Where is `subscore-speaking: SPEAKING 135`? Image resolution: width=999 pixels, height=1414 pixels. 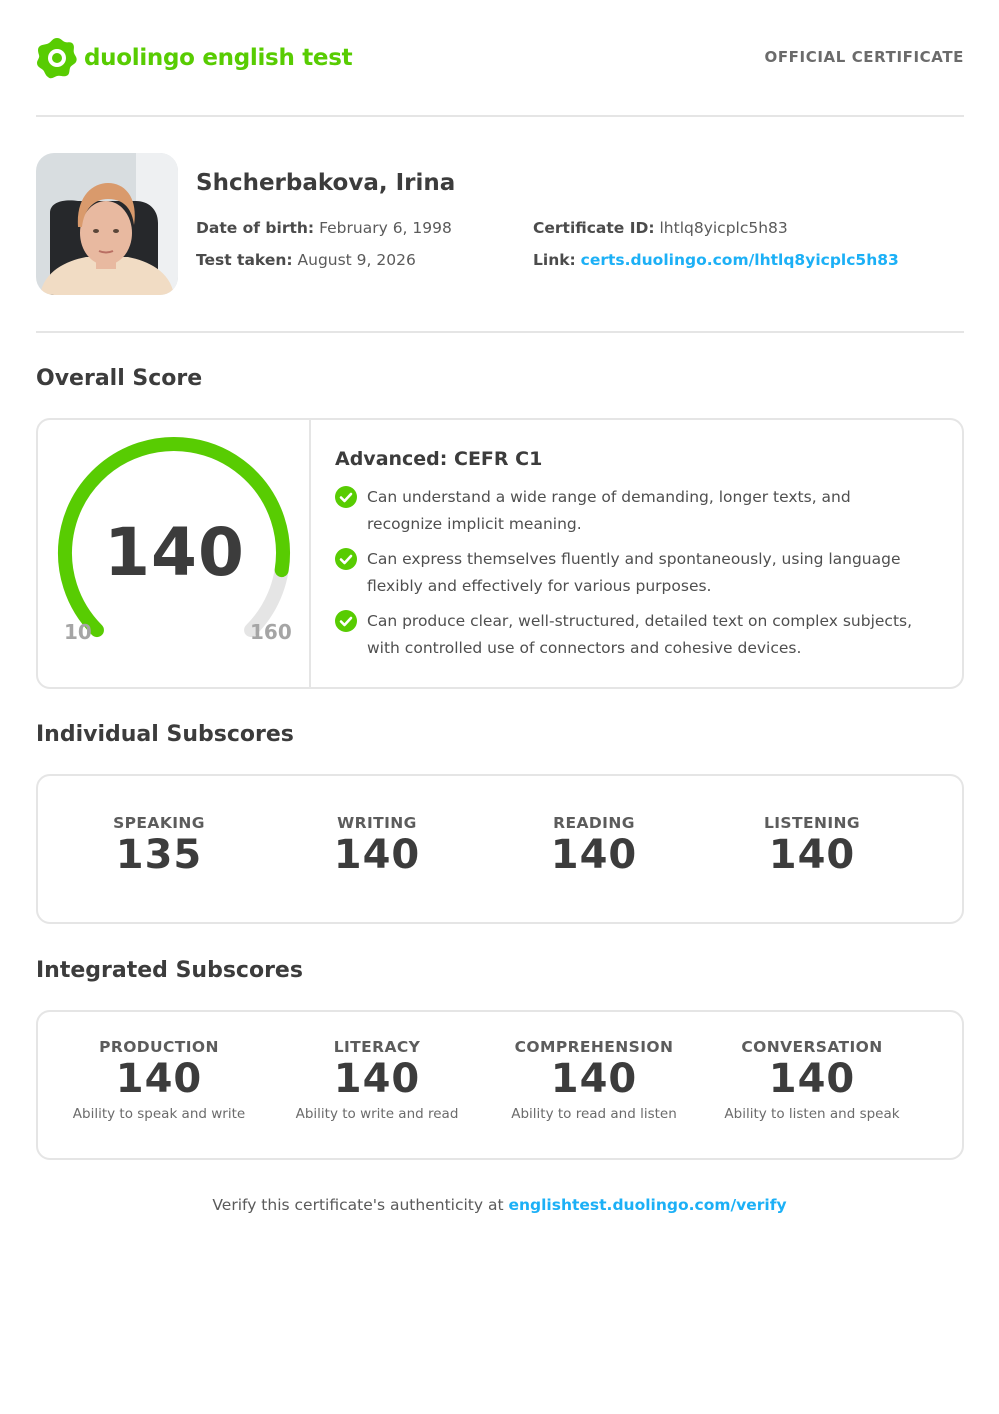 subscore-speaking: SPEAKING 135 is located at coordinates (159, 846).